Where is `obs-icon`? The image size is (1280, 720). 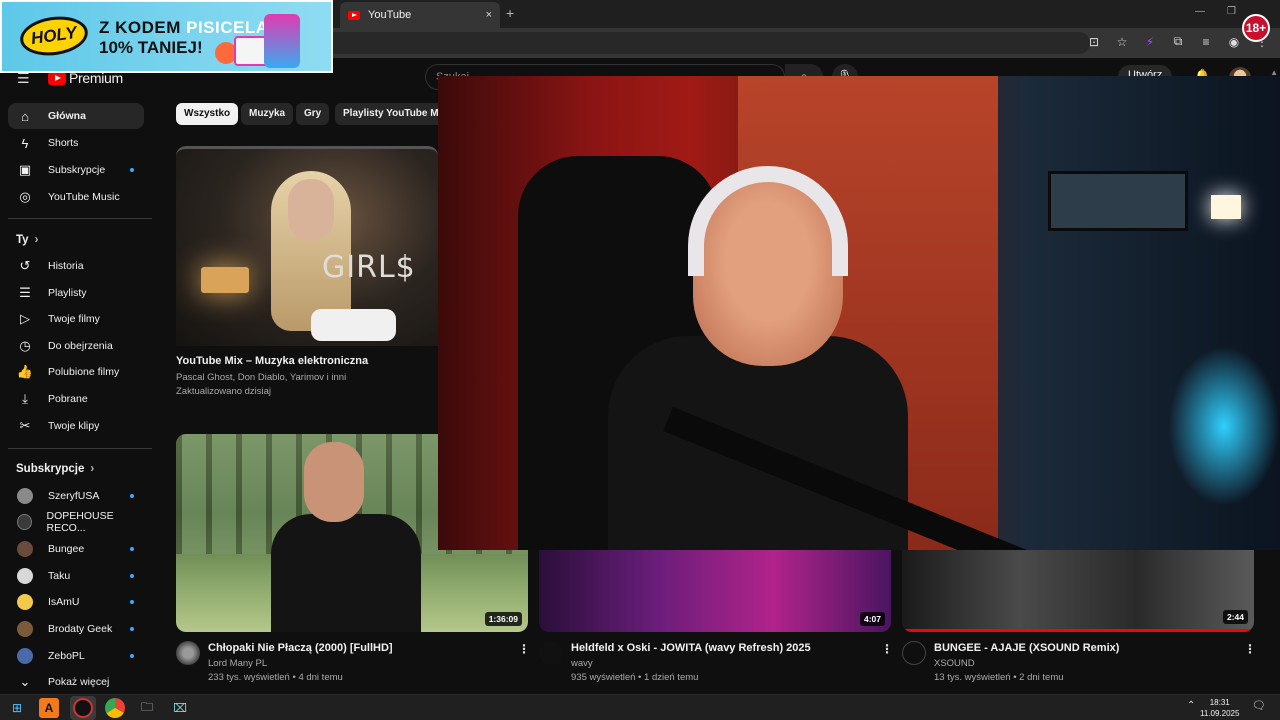 obs-icon is located at coordinates (83, 708).